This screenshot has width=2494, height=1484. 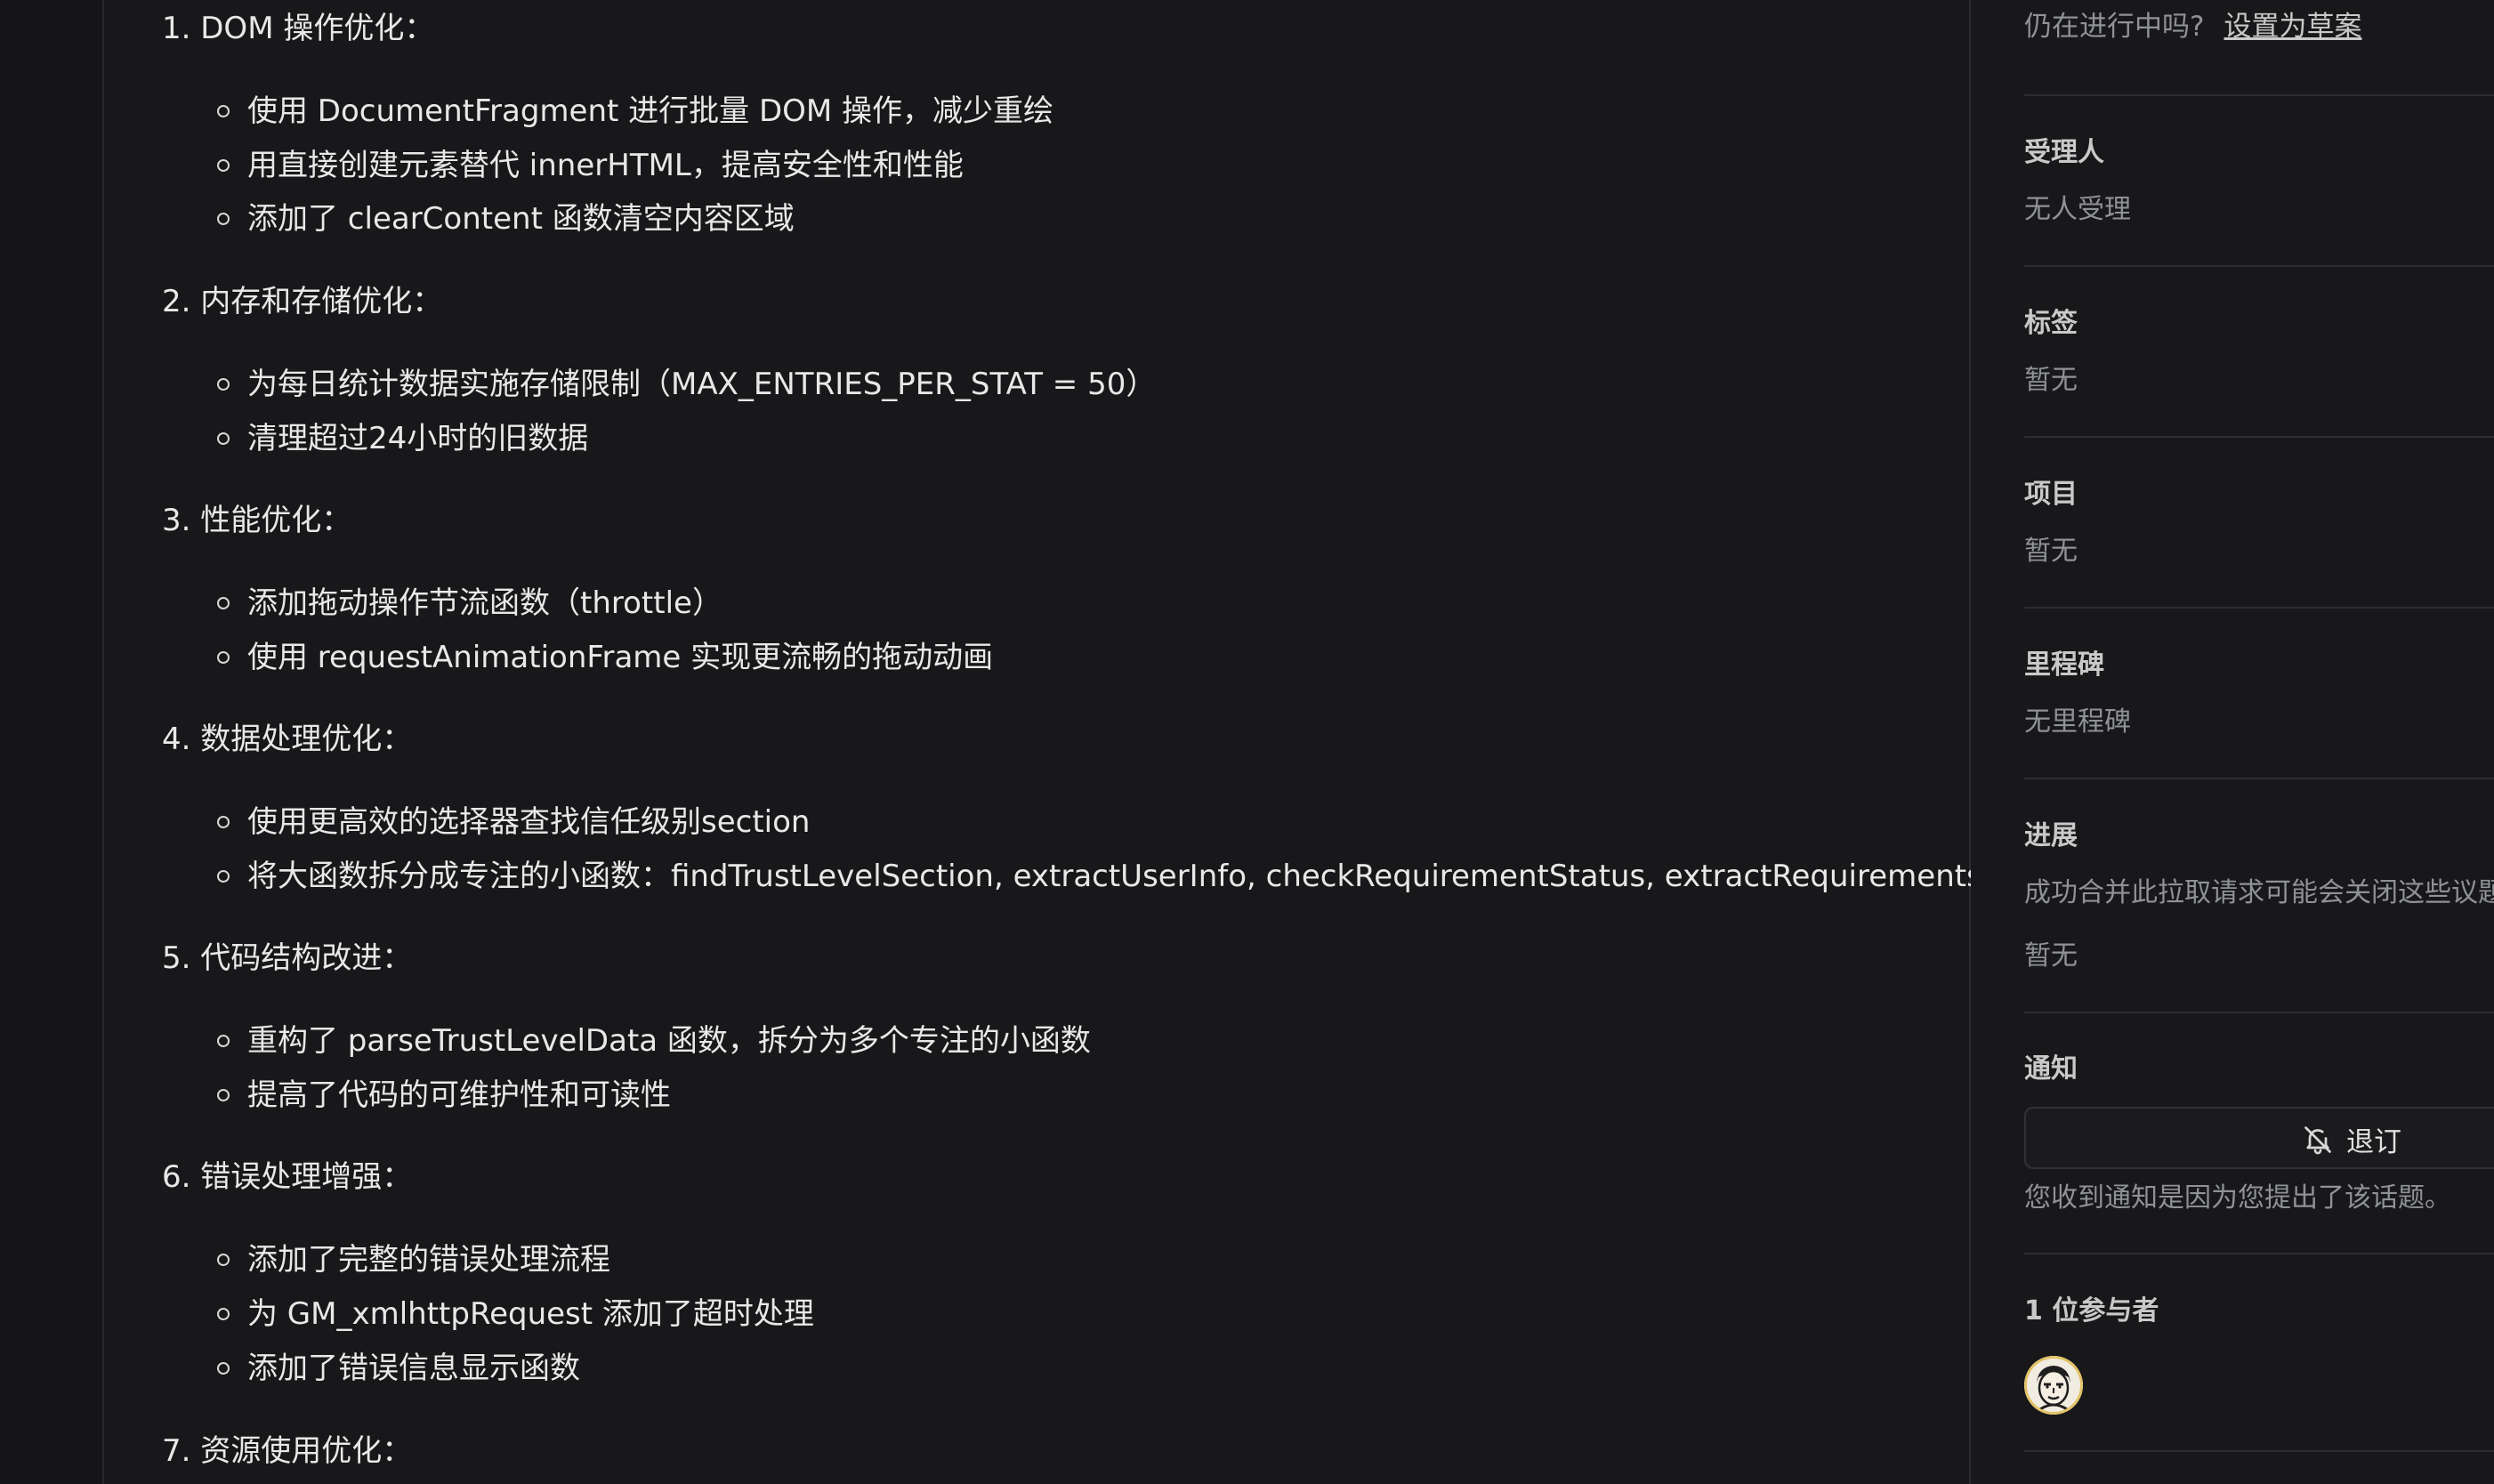 What do you see at coordinates (669, 1041) in the screenshot?
I see `list-item-text: 重构了 parseTrustLevelData 函数，拆分为多个专注的小函数` at bounding box center [669, 1041].